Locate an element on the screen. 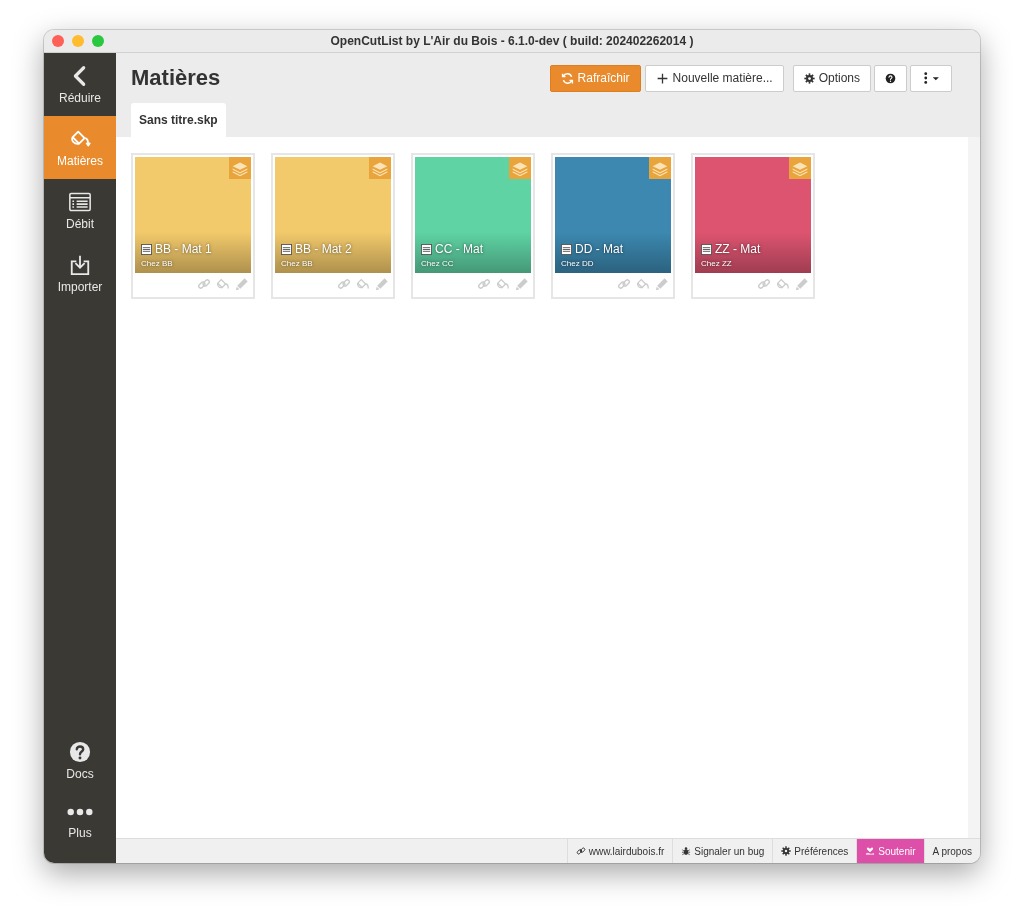 This screenshot has width=1024, height=922. window-title: OpenCutList by L'Air du Bois - 6.1.0-dev ( build: 202402262014 ) is located at coordinates (512, 41).